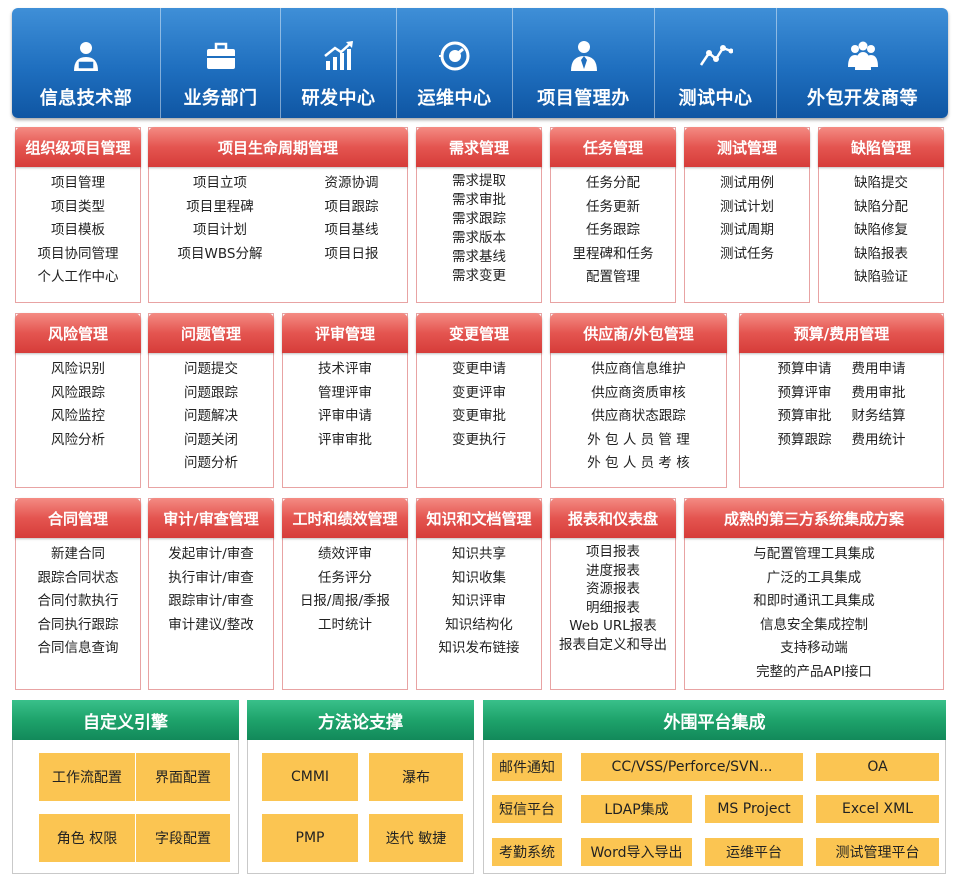 The height and width of the screenshot is (880, 960). I want to click on module-card: 任务管理 任务分配 任务更新 任务跟踪 里程碑和任务 配置管理, so click(613, 215).